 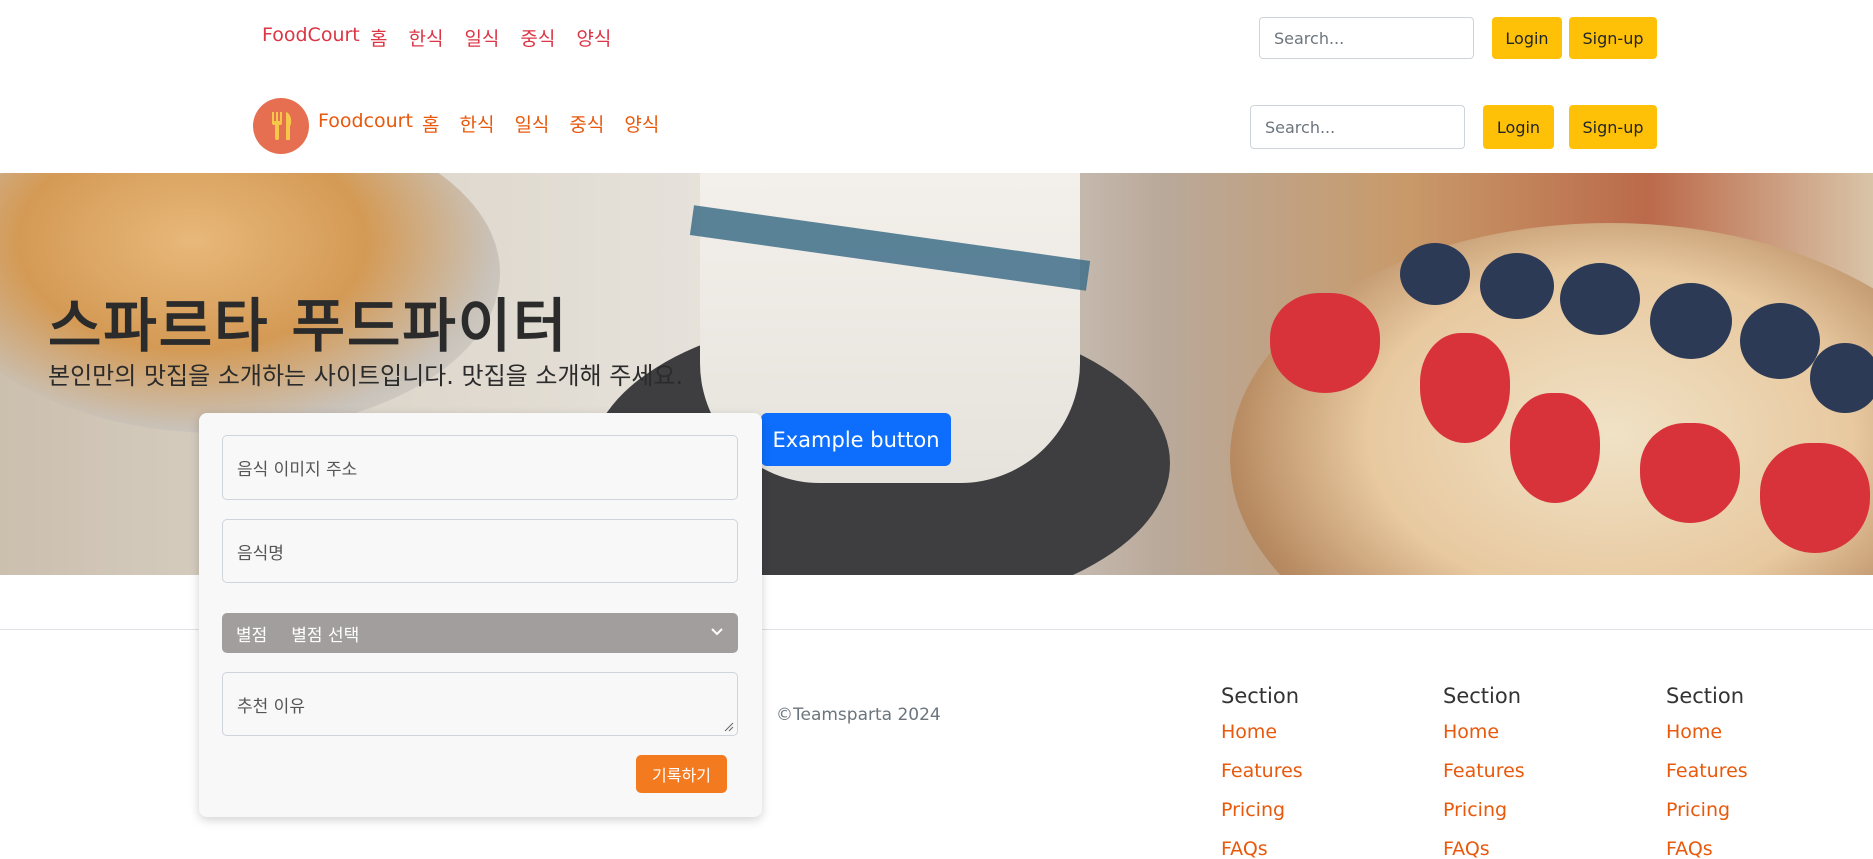 I want to click on top-navbar: FoodCourt 홈 한식 일식 중식 양식 Login Sign-up, so click(x=936, y=38).